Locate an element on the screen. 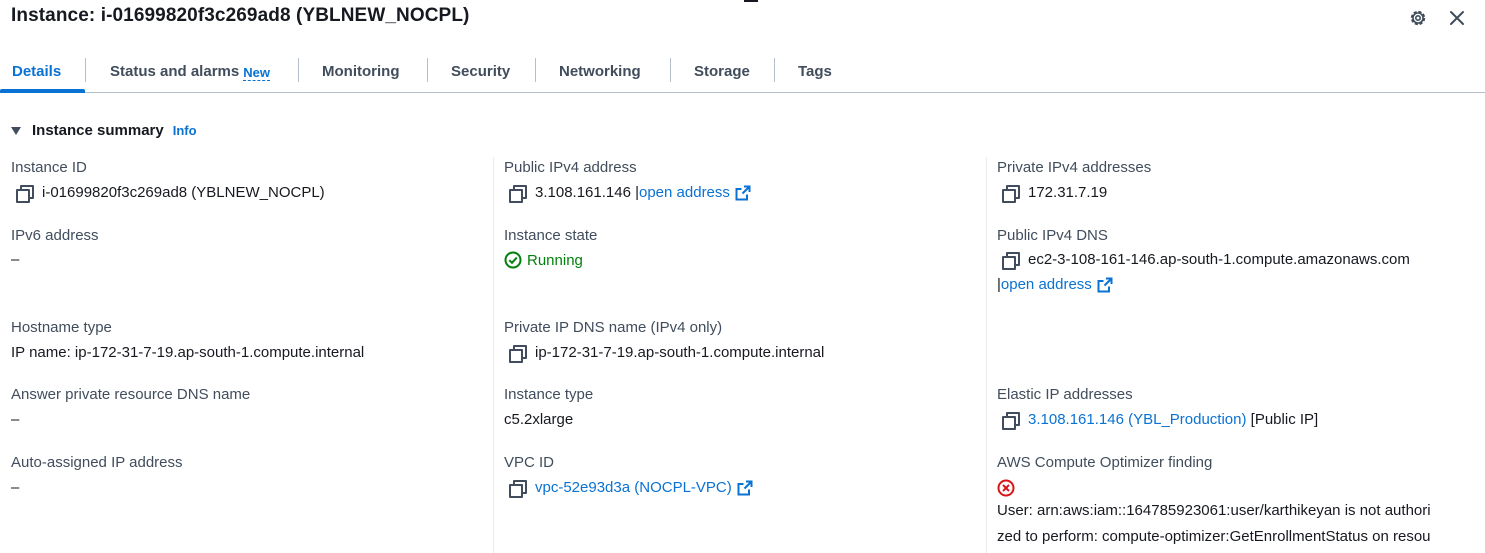 This screenshot has height=553, width=1485. public-ipv4-value: 3.108.161.146 | open address is located at coordinates (630, 193).